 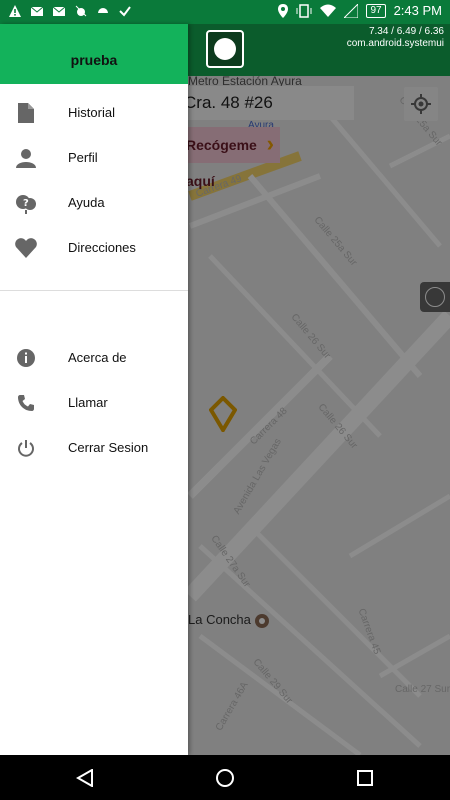 I want to click on menu-item-historial: Historial, so click(x=94, y=112).